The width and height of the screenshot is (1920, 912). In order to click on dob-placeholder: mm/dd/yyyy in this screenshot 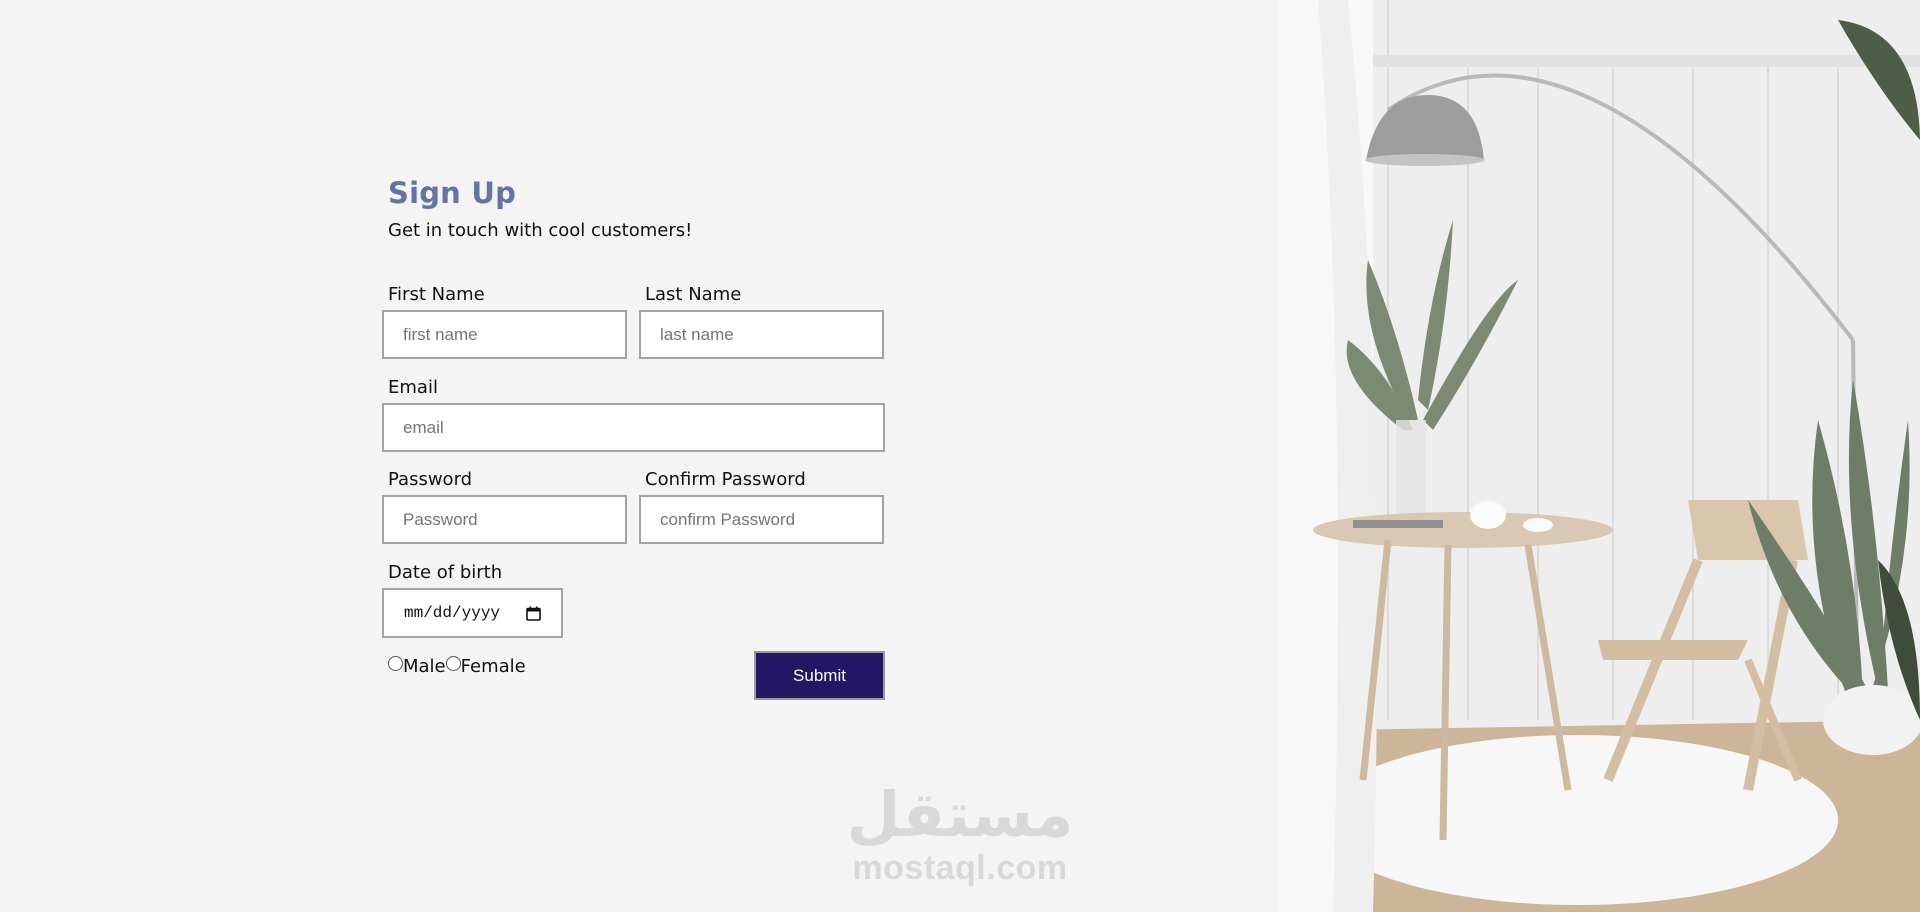, I will do `click(452, 613)`.